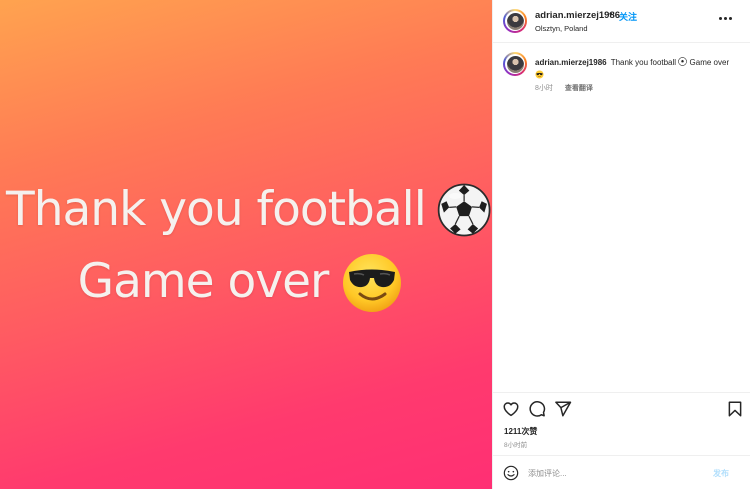 The width and height of the screenshot is (750, 489). I want to click on see-translation-button: 查看翻译, so click(579, 88).